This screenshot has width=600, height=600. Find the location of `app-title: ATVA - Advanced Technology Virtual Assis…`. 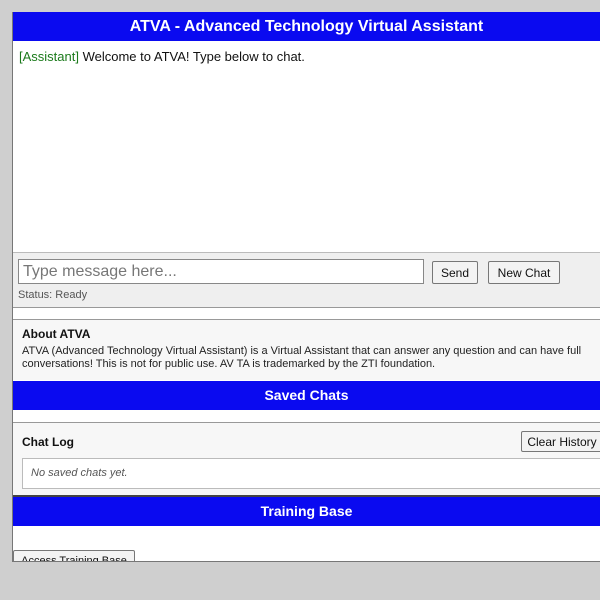

app-title: ATVA - Advanced Technology Virtual Assis… is located at coordinates (306, 26).